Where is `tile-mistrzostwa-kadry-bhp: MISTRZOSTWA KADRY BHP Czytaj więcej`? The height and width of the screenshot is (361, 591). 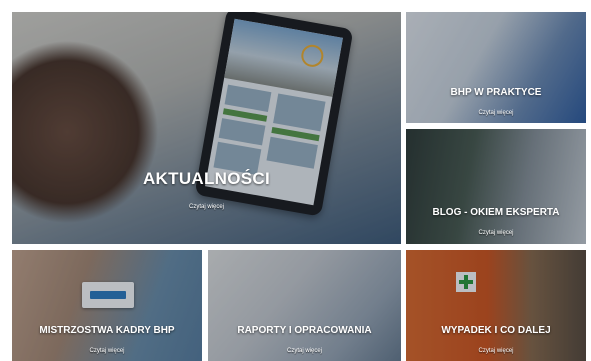
tile-mistrzostwa-kadry-bhp: MISTRZOSTWA KADRY BHP Czytaj więcej is located at coordinates (107, 305).